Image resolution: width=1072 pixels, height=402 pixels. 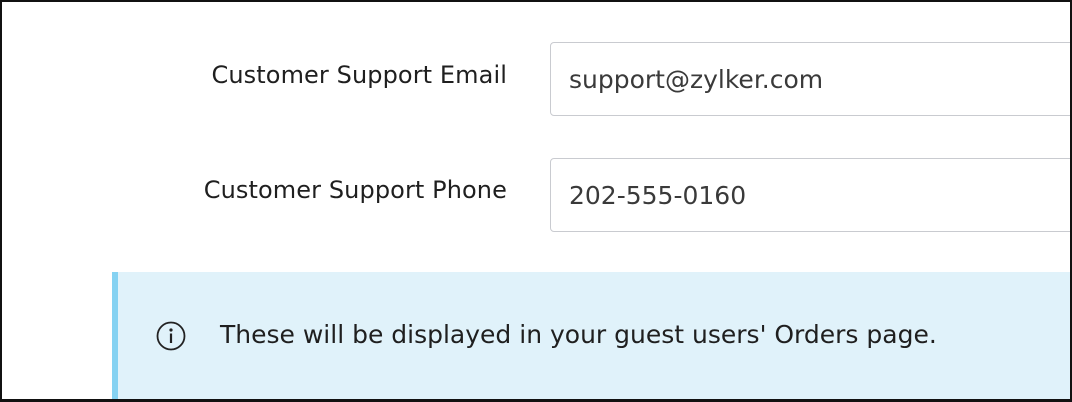 I want to click on info-icon, so click(x=171, y=336).